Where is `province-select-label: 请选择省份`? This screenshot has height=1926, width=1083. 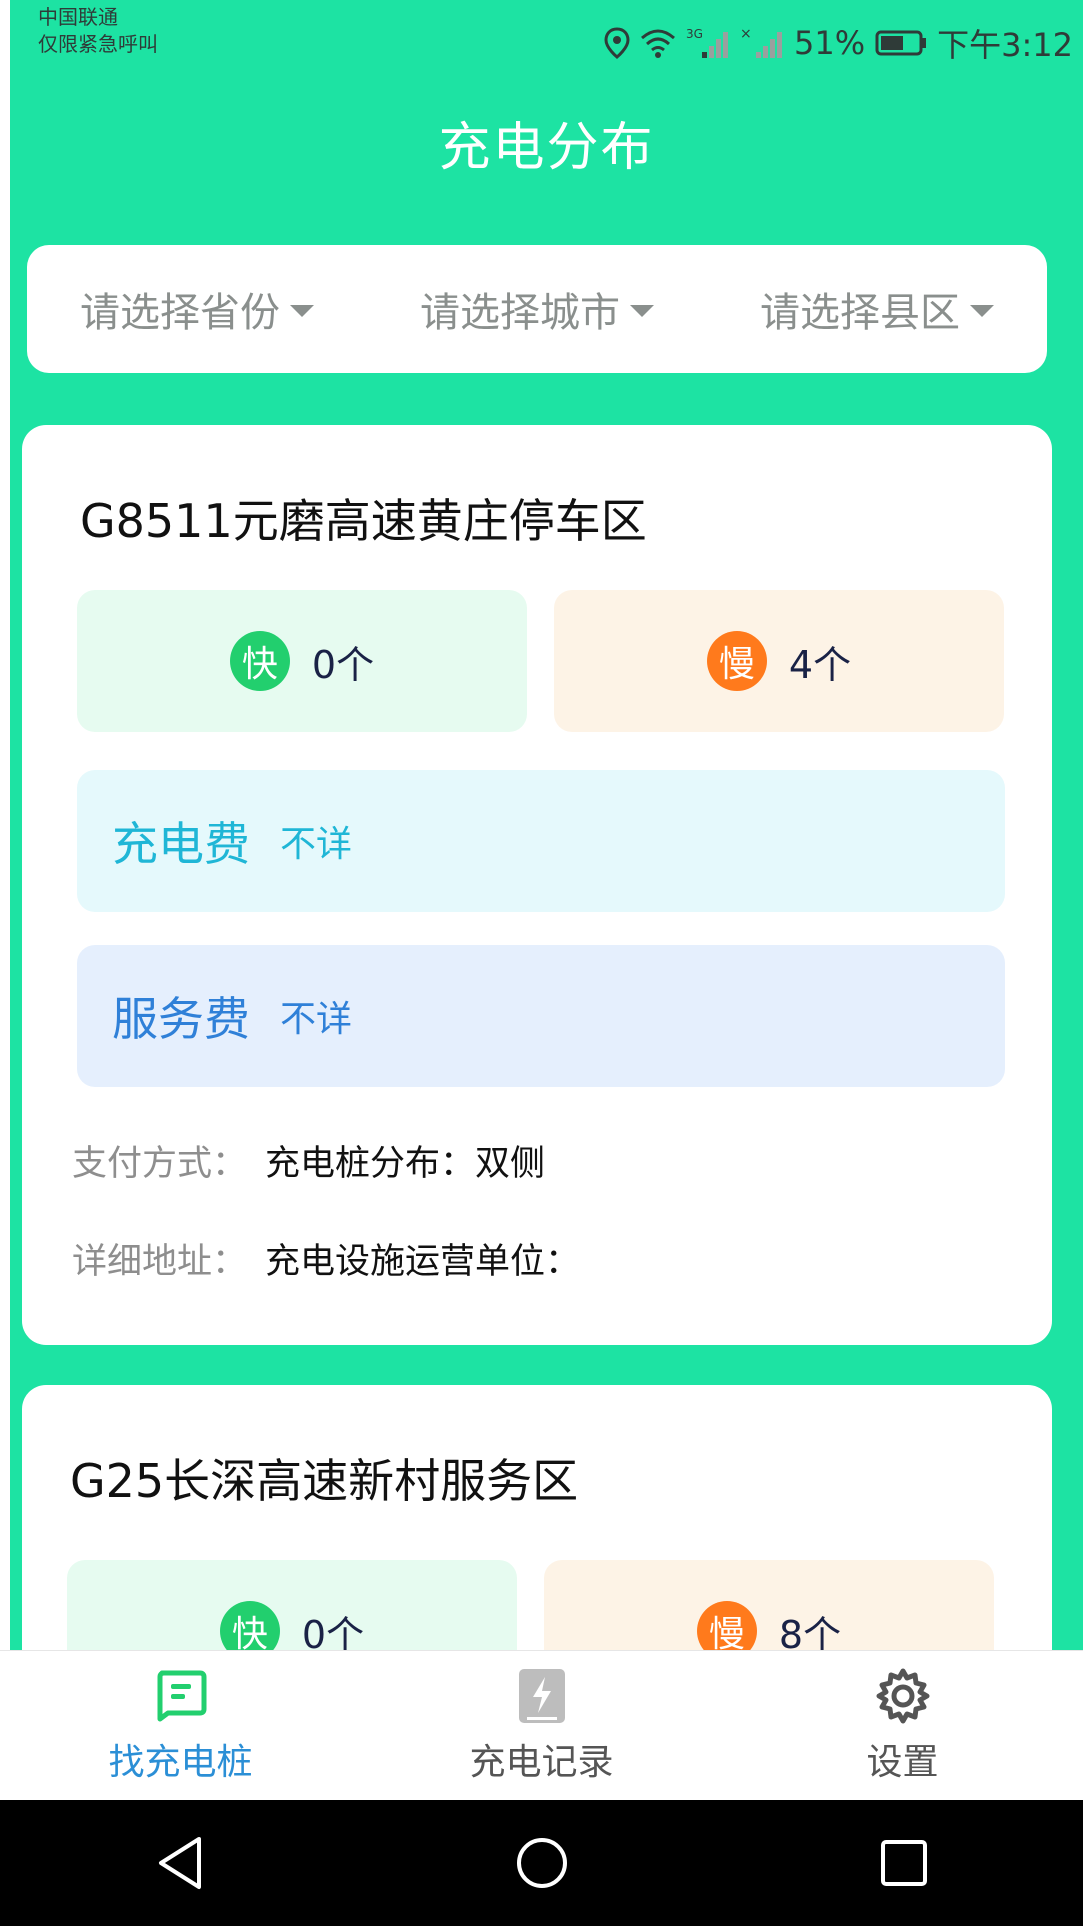 province-select-label: 请选择省份 is located at coordinates (180, 313).